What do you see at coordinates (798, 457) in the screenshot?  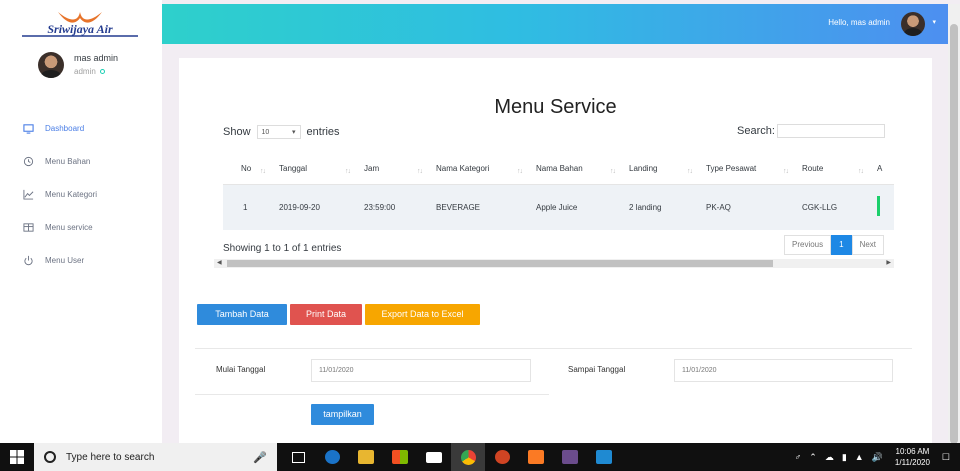 I see `people-icon: ♂` at bounding box center [798, 457].